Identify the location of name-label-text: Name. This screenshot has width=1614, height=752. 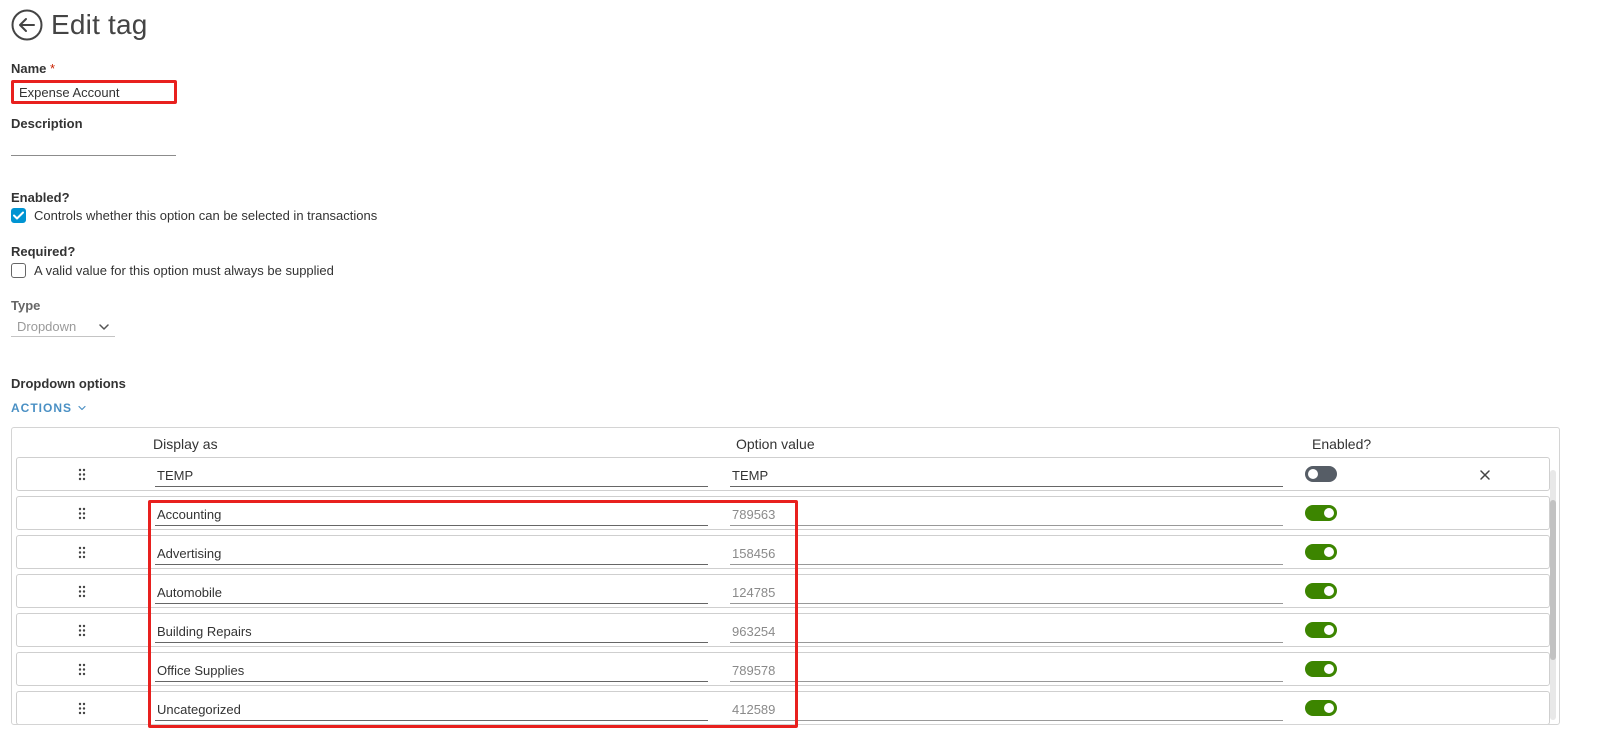
(29, 68).